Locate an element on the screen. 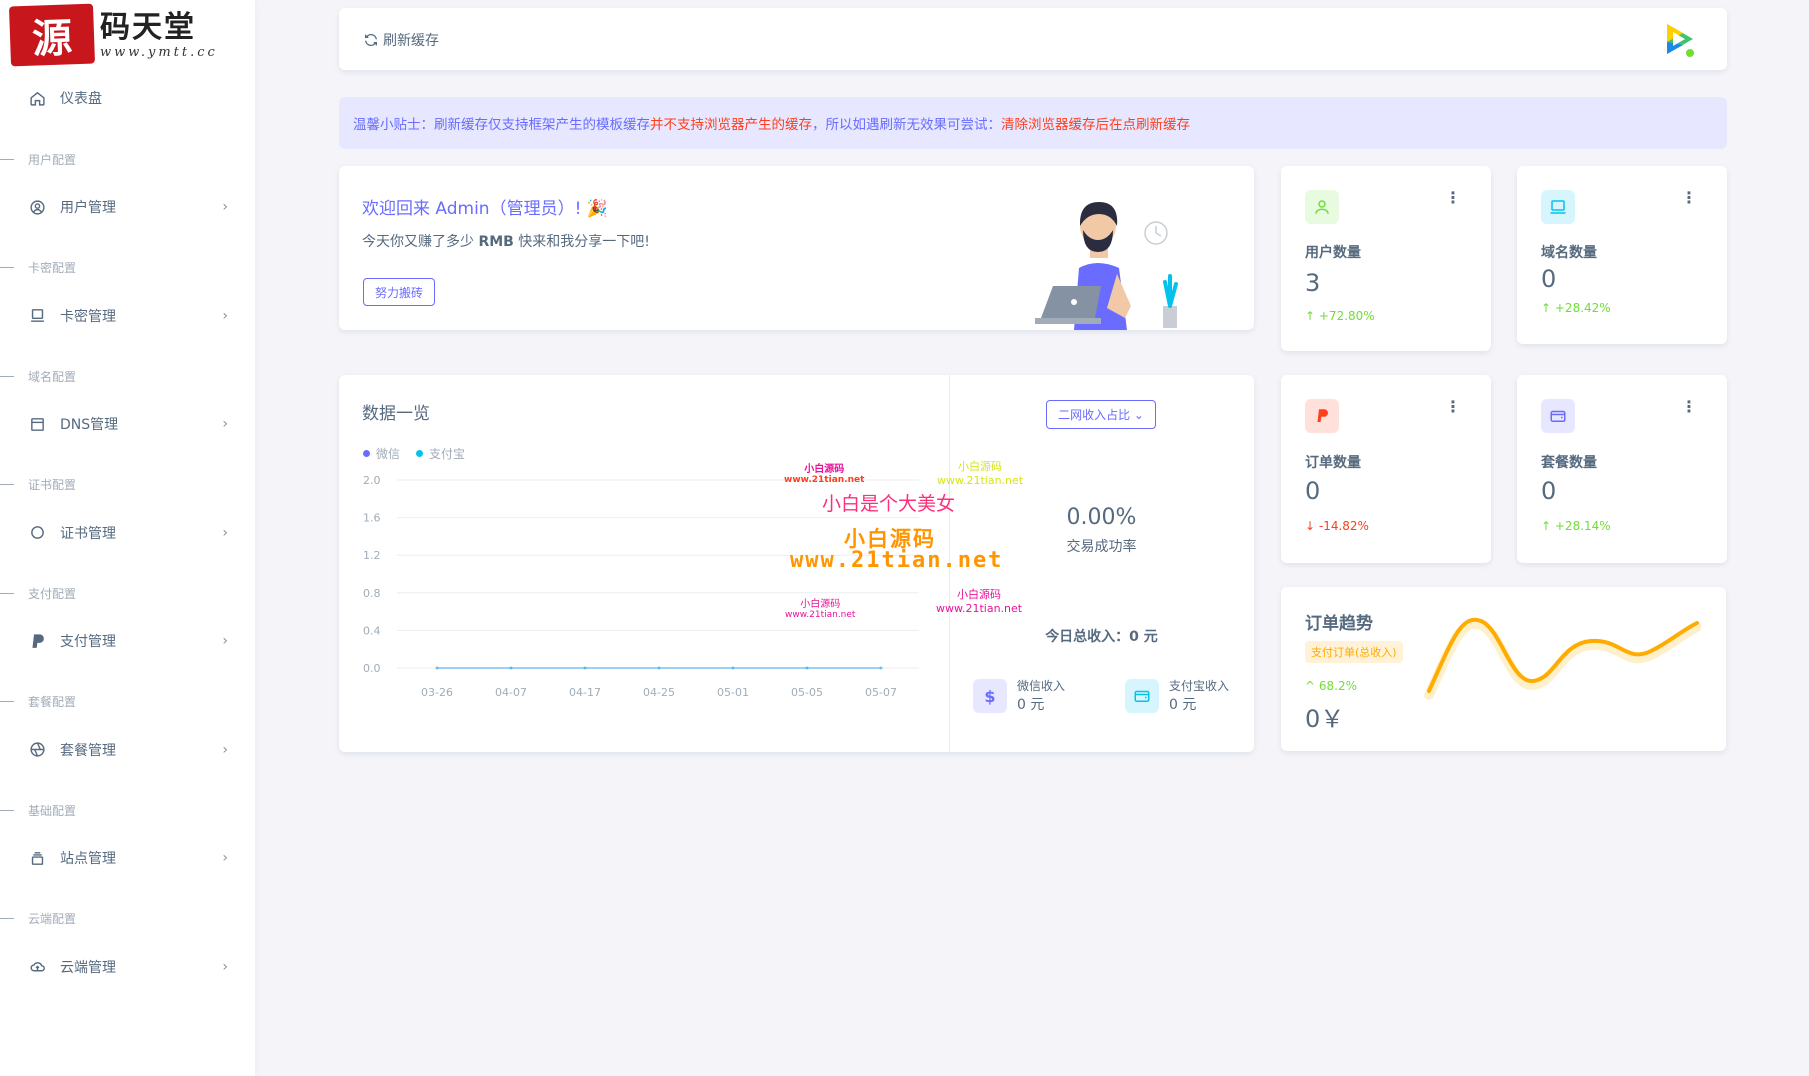  logo-url: www.ymtt.cc is located at coordinates (159, 52).